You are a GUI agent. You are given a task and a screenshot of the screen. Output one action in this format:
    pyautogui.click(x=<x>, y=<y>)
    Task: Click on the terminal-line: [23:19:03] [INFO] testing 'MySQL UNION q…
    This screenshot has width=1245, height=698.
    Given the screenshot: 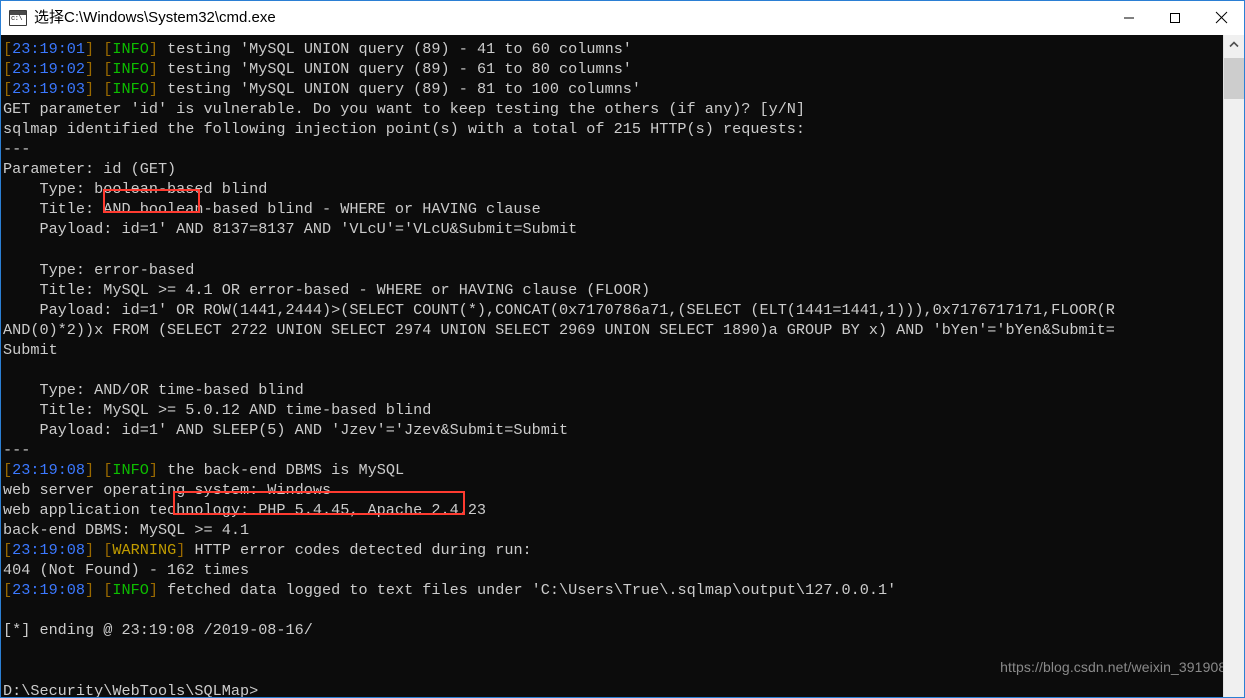 What is the action you would take?
    pyautogui.click(x=613, y=89)
    